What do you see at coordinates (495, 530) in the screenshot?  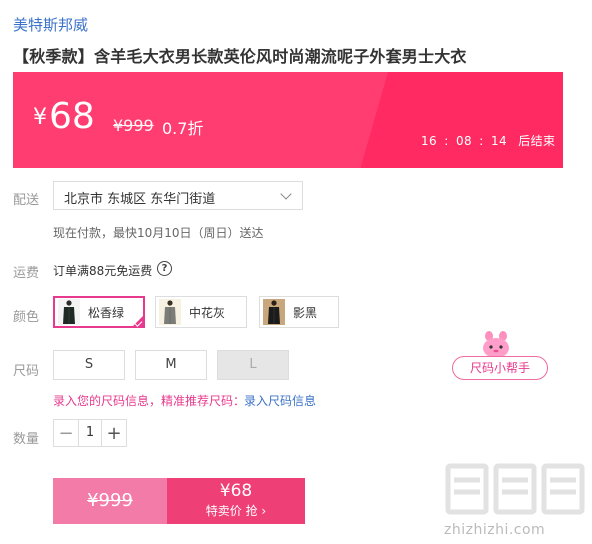 I see `watermark-text: zhizhizhi.com` at bounding box center [495, 530].